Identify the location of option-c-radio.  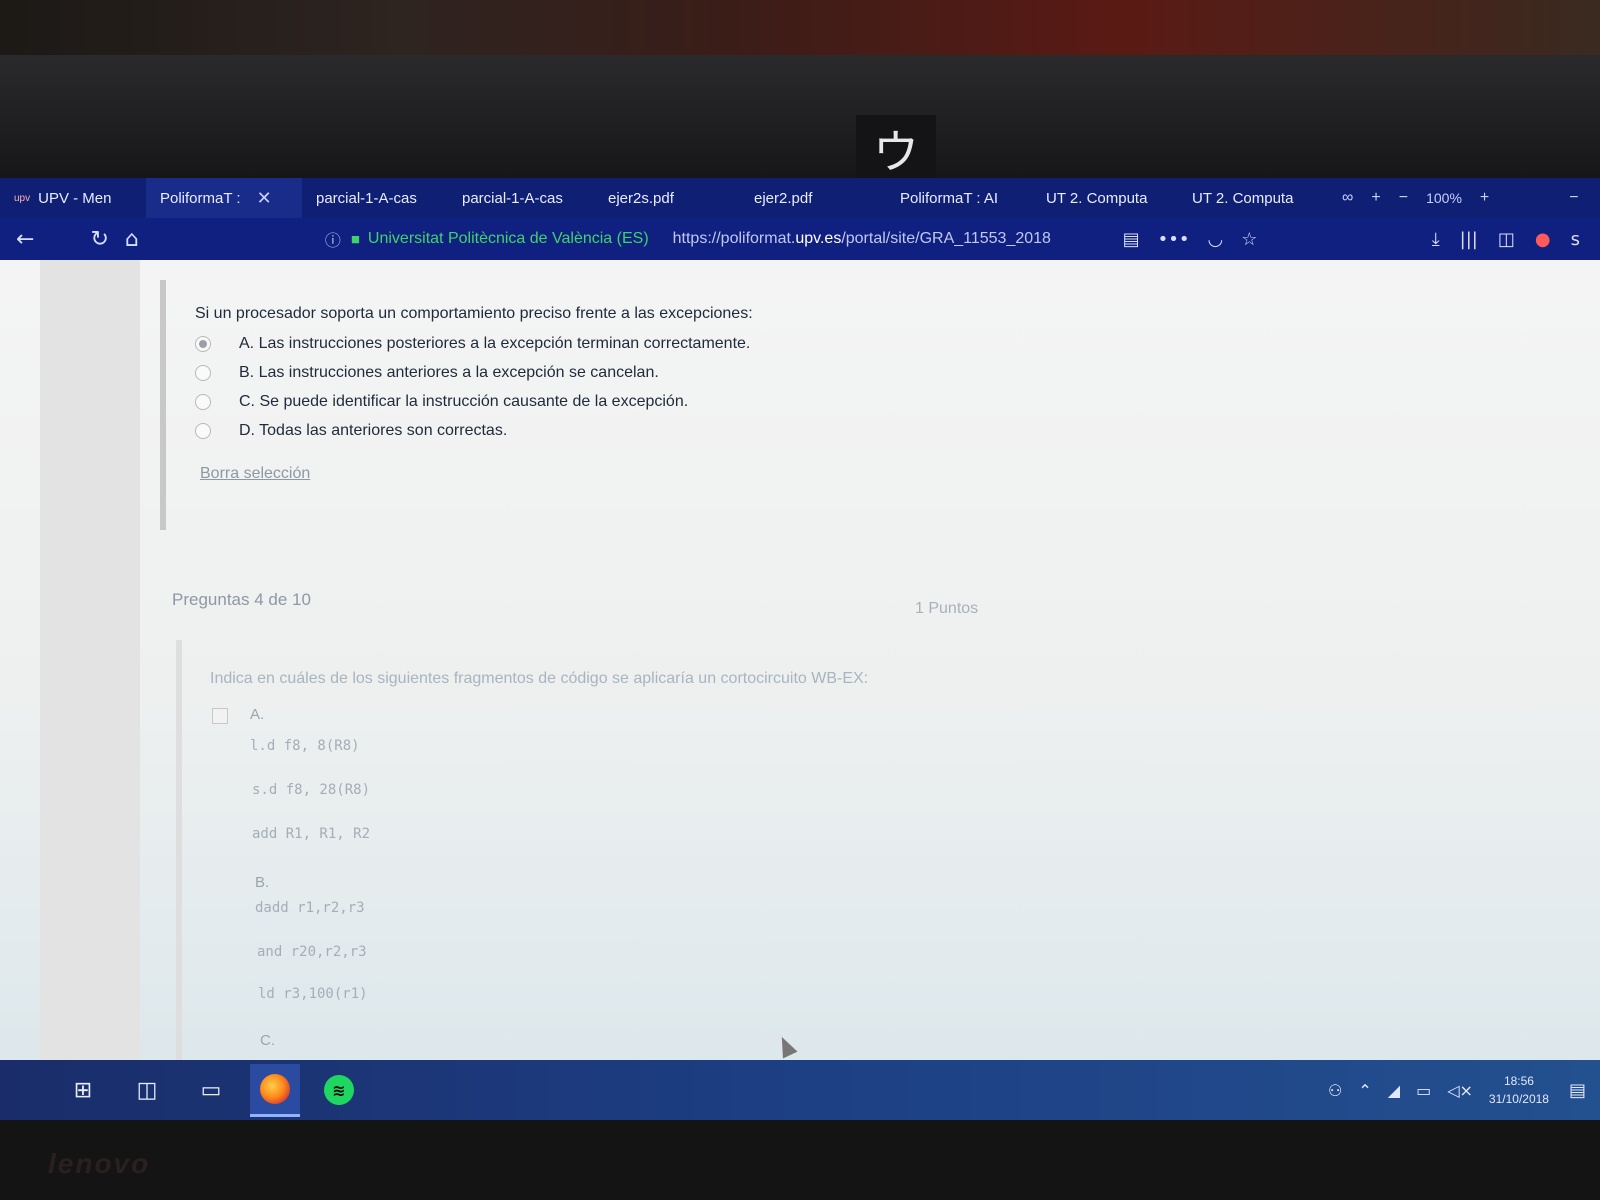
(203, 402).